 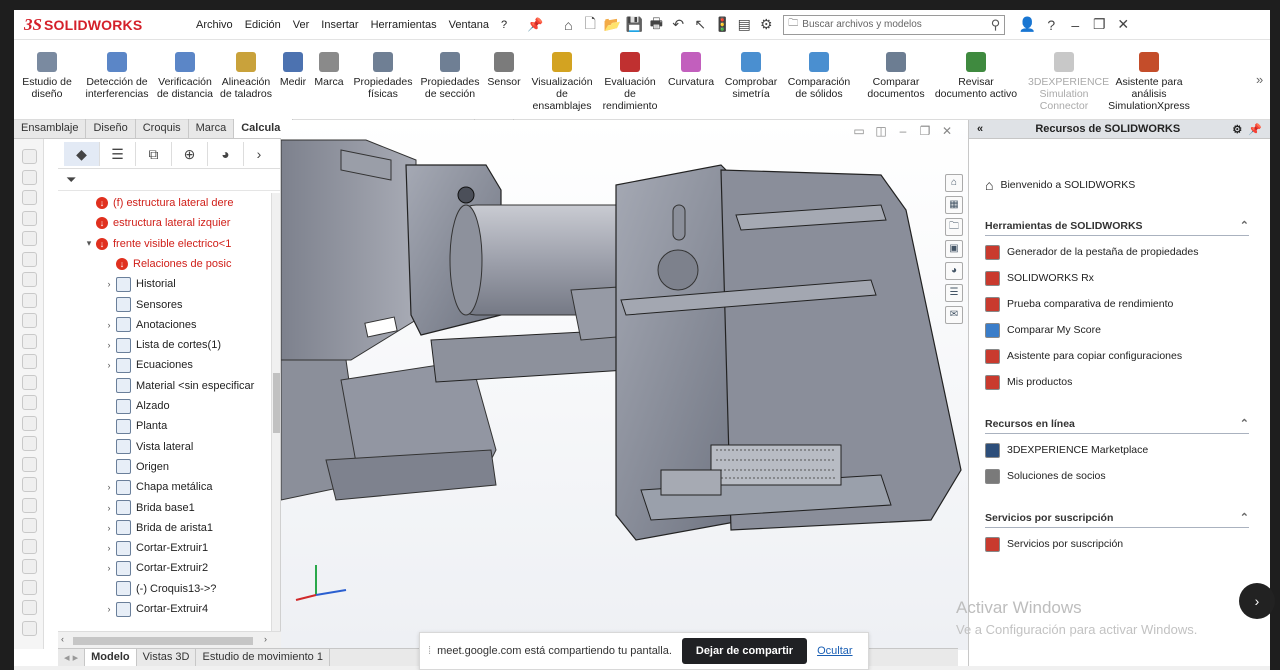 I want to click on custom-properties-tab-icon: ☰, so click(x=954, y=293).